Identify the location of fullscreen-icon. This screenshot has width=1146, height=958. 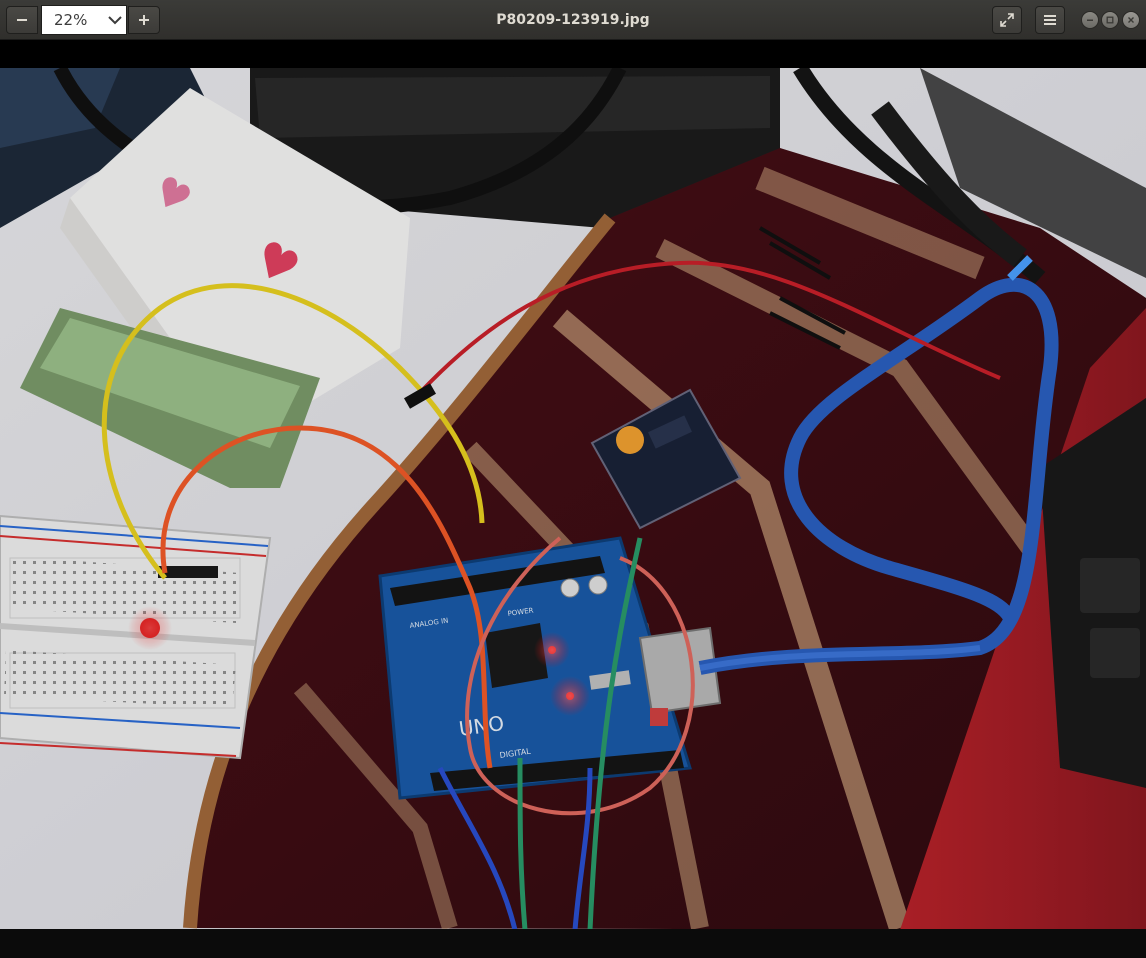
(1007, 20).